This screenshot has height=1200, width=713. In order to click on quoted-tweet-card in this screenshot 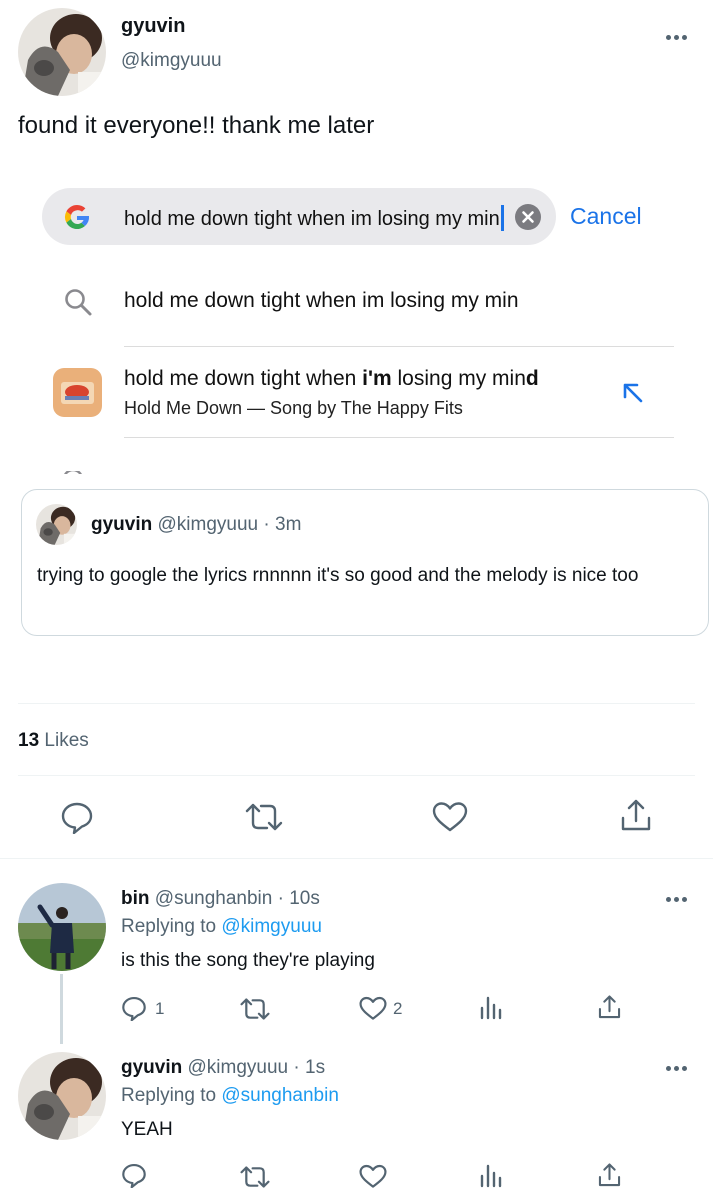, I will do `click(365, 562)`.